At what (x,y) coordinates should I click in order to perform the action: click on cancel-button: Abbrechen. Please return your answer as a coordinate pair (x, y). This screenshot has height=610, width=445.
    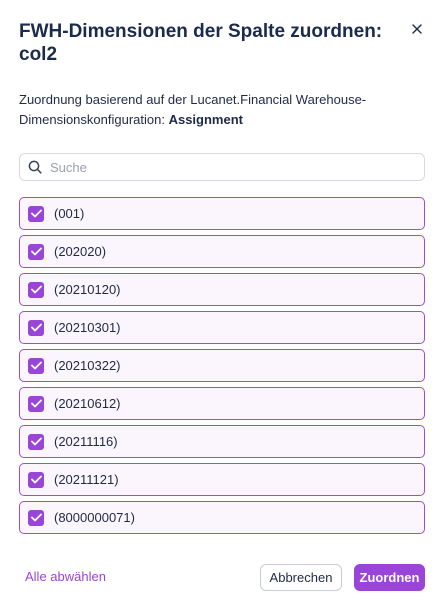
    Looking at the image, I should click on (301, 577).